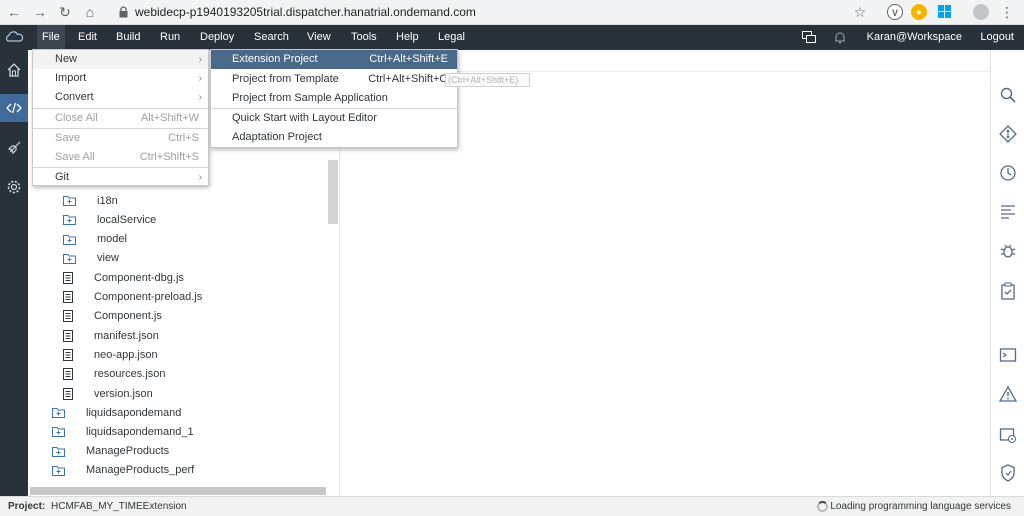 This screenshot has width=1024, height=516. I want to click on user-name: Karan@Workspace, so click(914, 37).